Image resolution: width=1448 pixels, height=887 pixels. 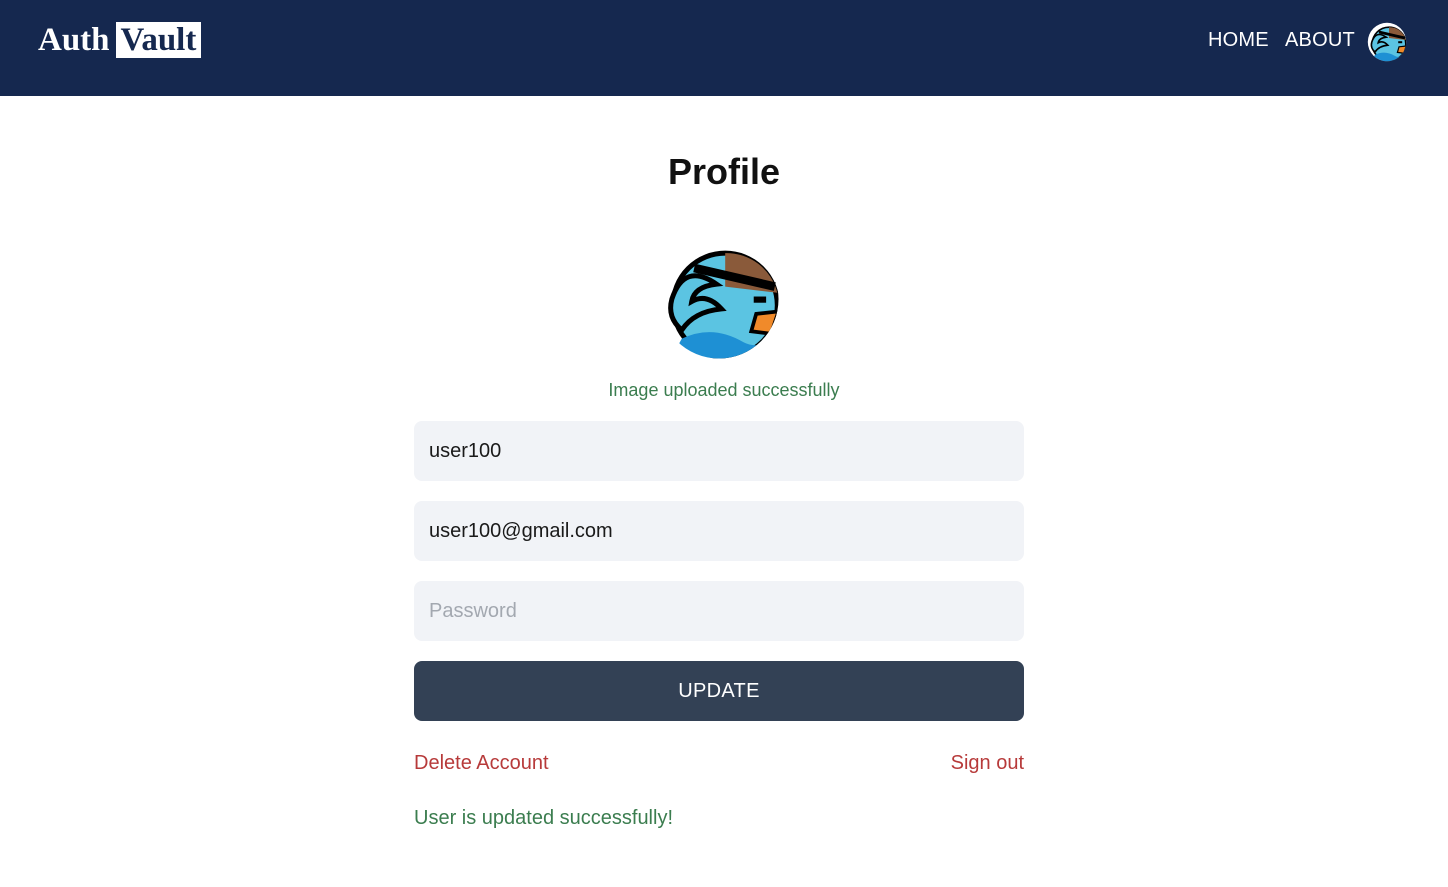 I want to click on nav-about-link: ABOUT, so click(x=1320, y=40).